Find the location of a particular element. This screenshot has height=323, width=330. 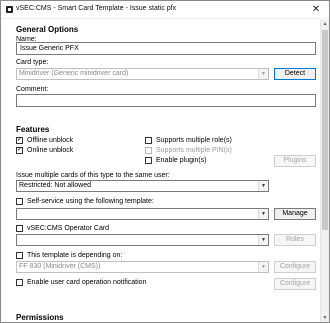

notification-label: Enable user card operation notification is located at coordinates (87, 282).